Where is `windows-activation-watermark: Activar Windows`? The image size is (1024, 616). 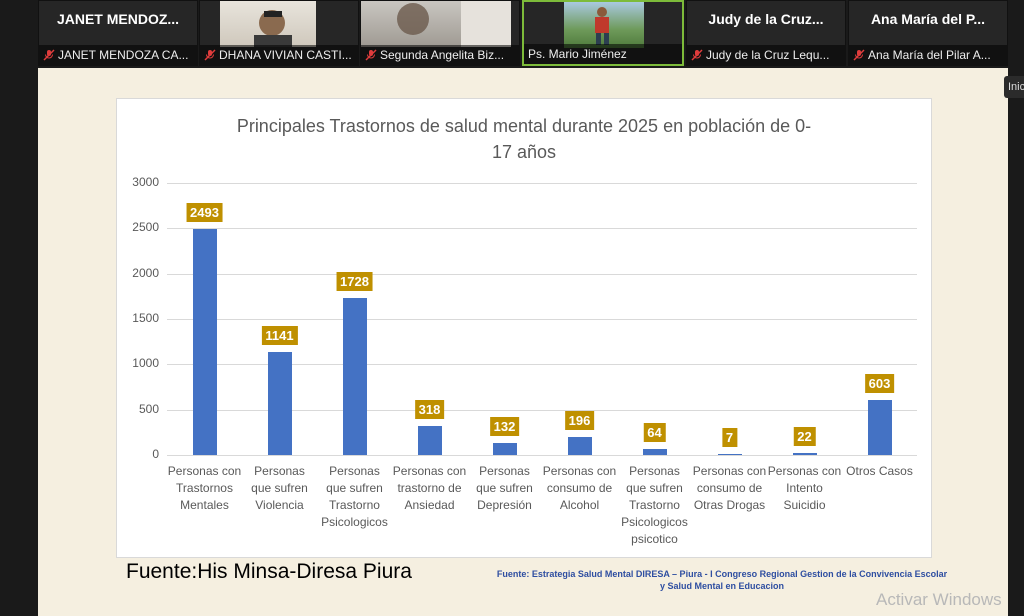 windows-activation-watermark: Activar Windows is located at coordinates (939, 599).